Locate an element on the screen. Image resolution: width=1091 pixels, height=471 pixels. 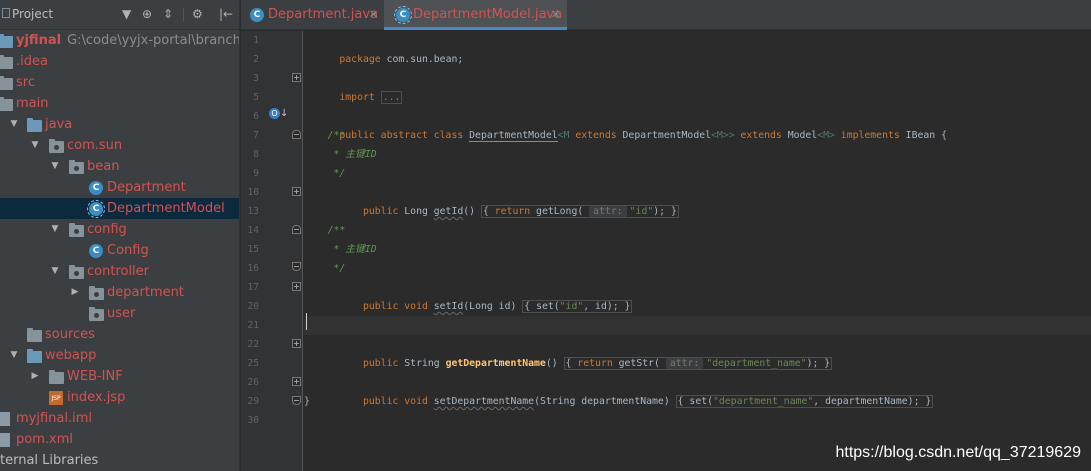
method-name: setId is located at coordinates (449, 306).